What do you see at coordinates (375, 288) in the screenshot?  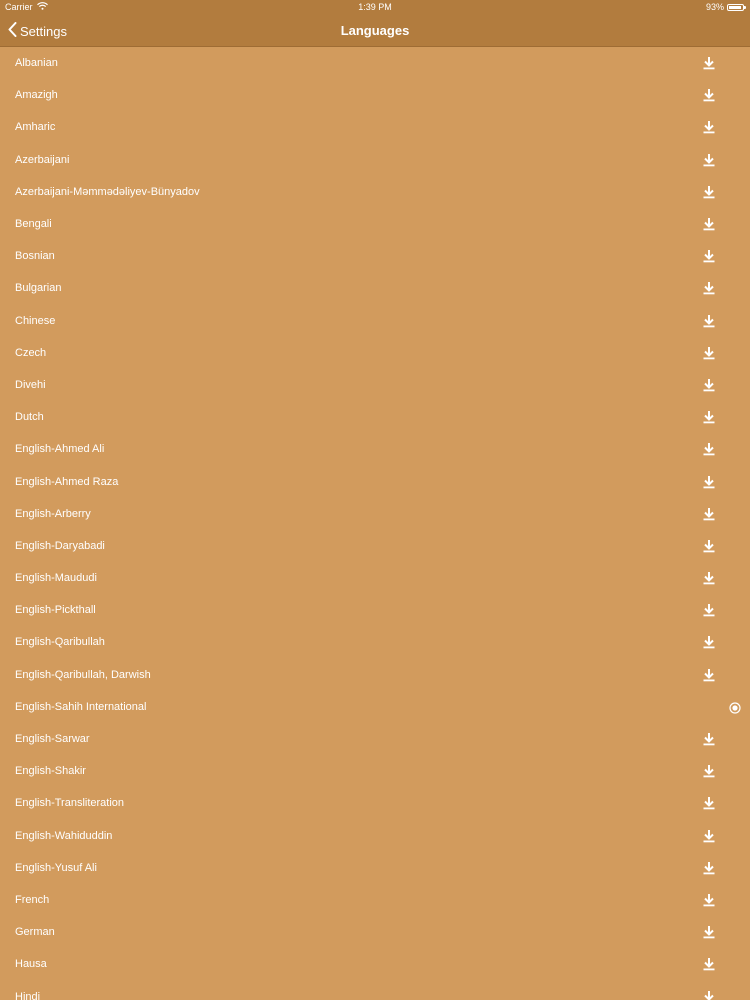 I see `language-row: Bulgarian` at bounding box center [375, 288].